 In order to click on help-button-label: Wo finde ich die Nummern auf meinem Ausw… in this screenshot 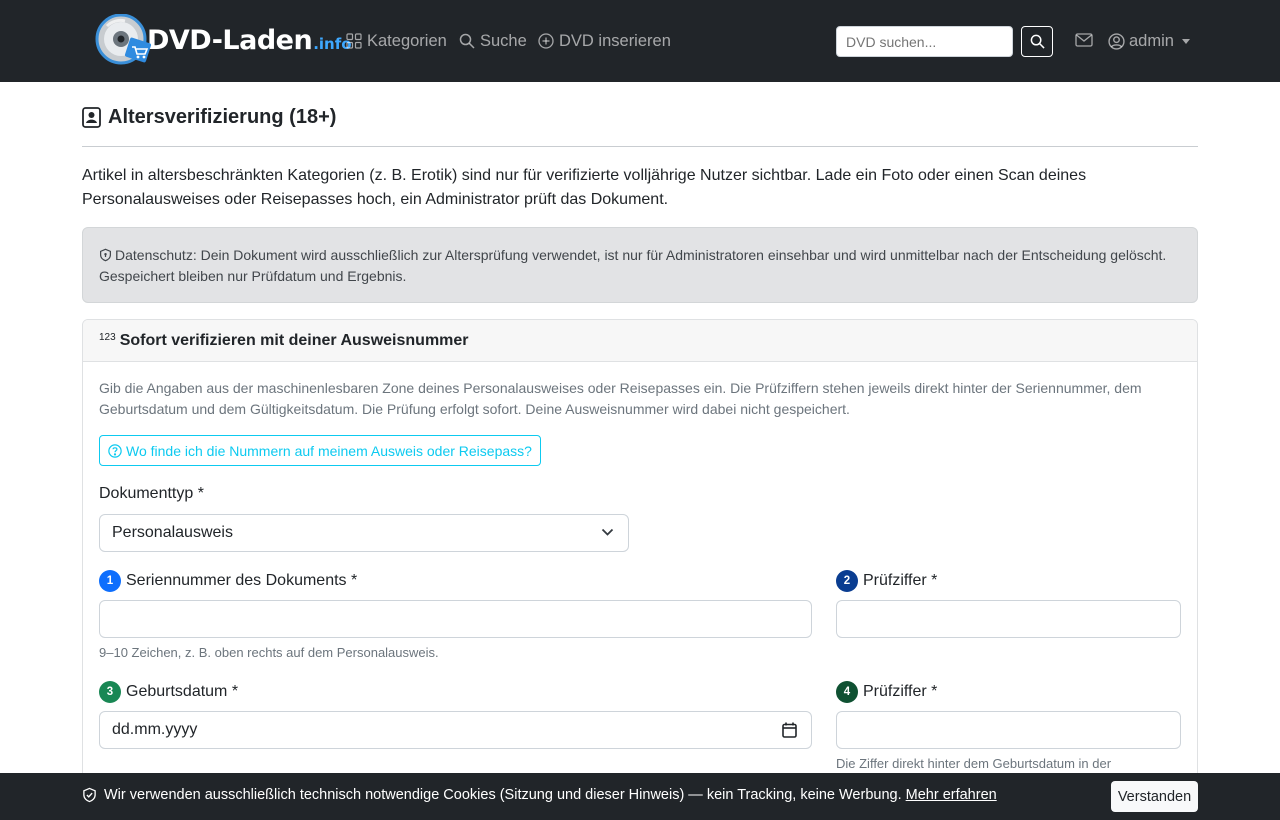, I will do `click(329, 450)`.